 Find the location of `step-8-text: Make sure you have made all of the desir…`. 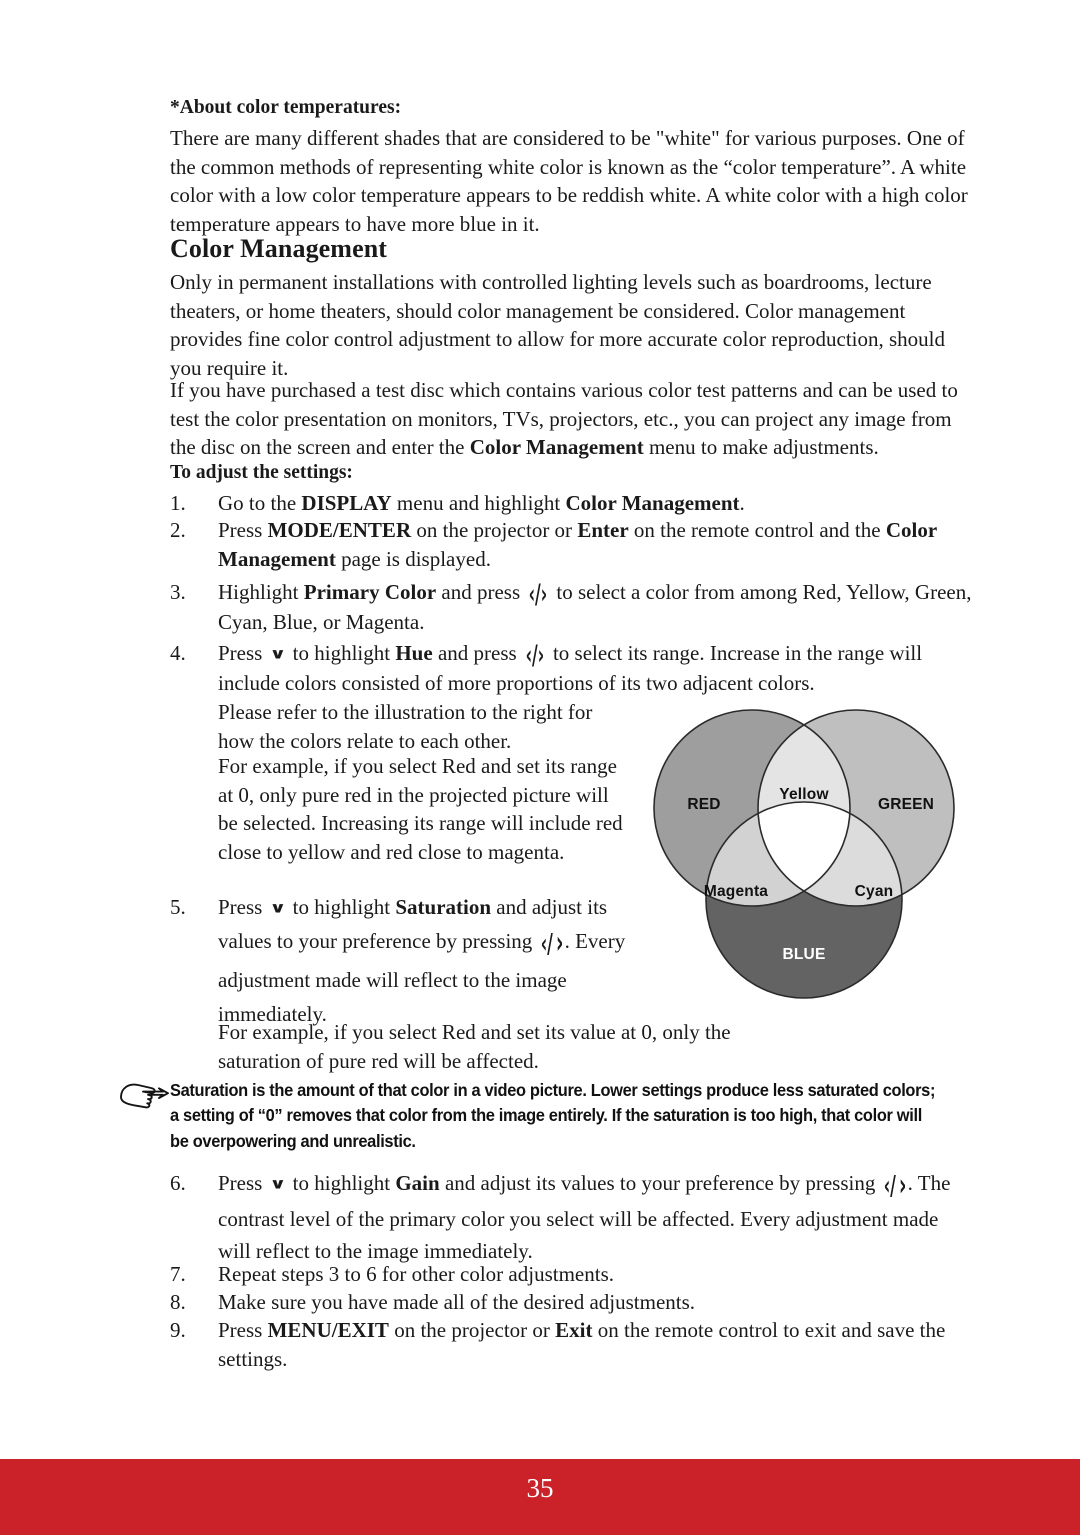

step-8-text: Make sure you have made all of the desir… is located at coordinates (457, 1302).